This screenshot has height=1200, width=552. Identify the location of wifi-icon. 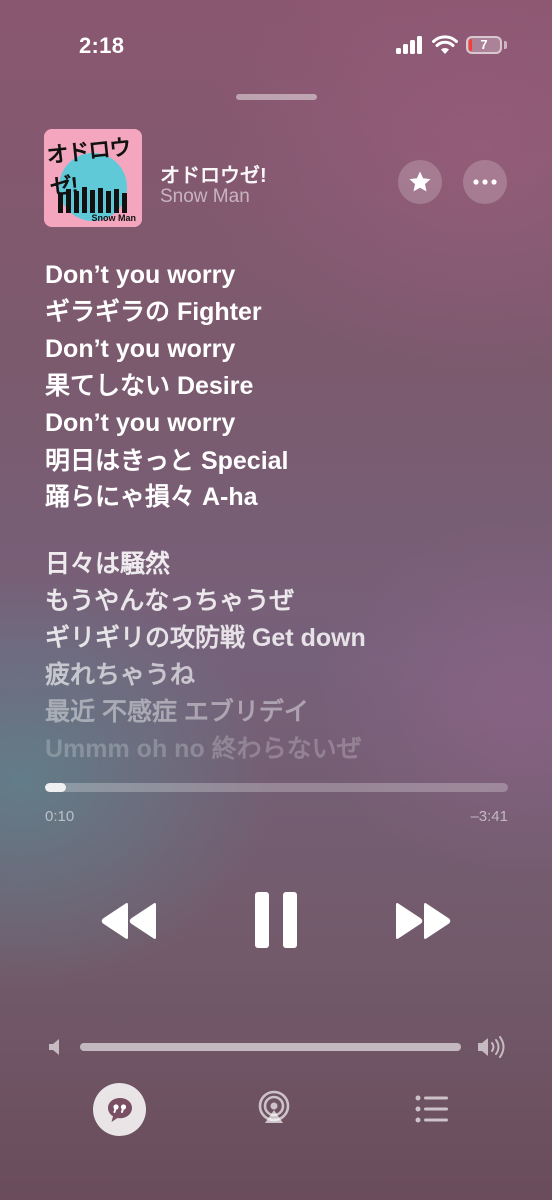
(445, 44).